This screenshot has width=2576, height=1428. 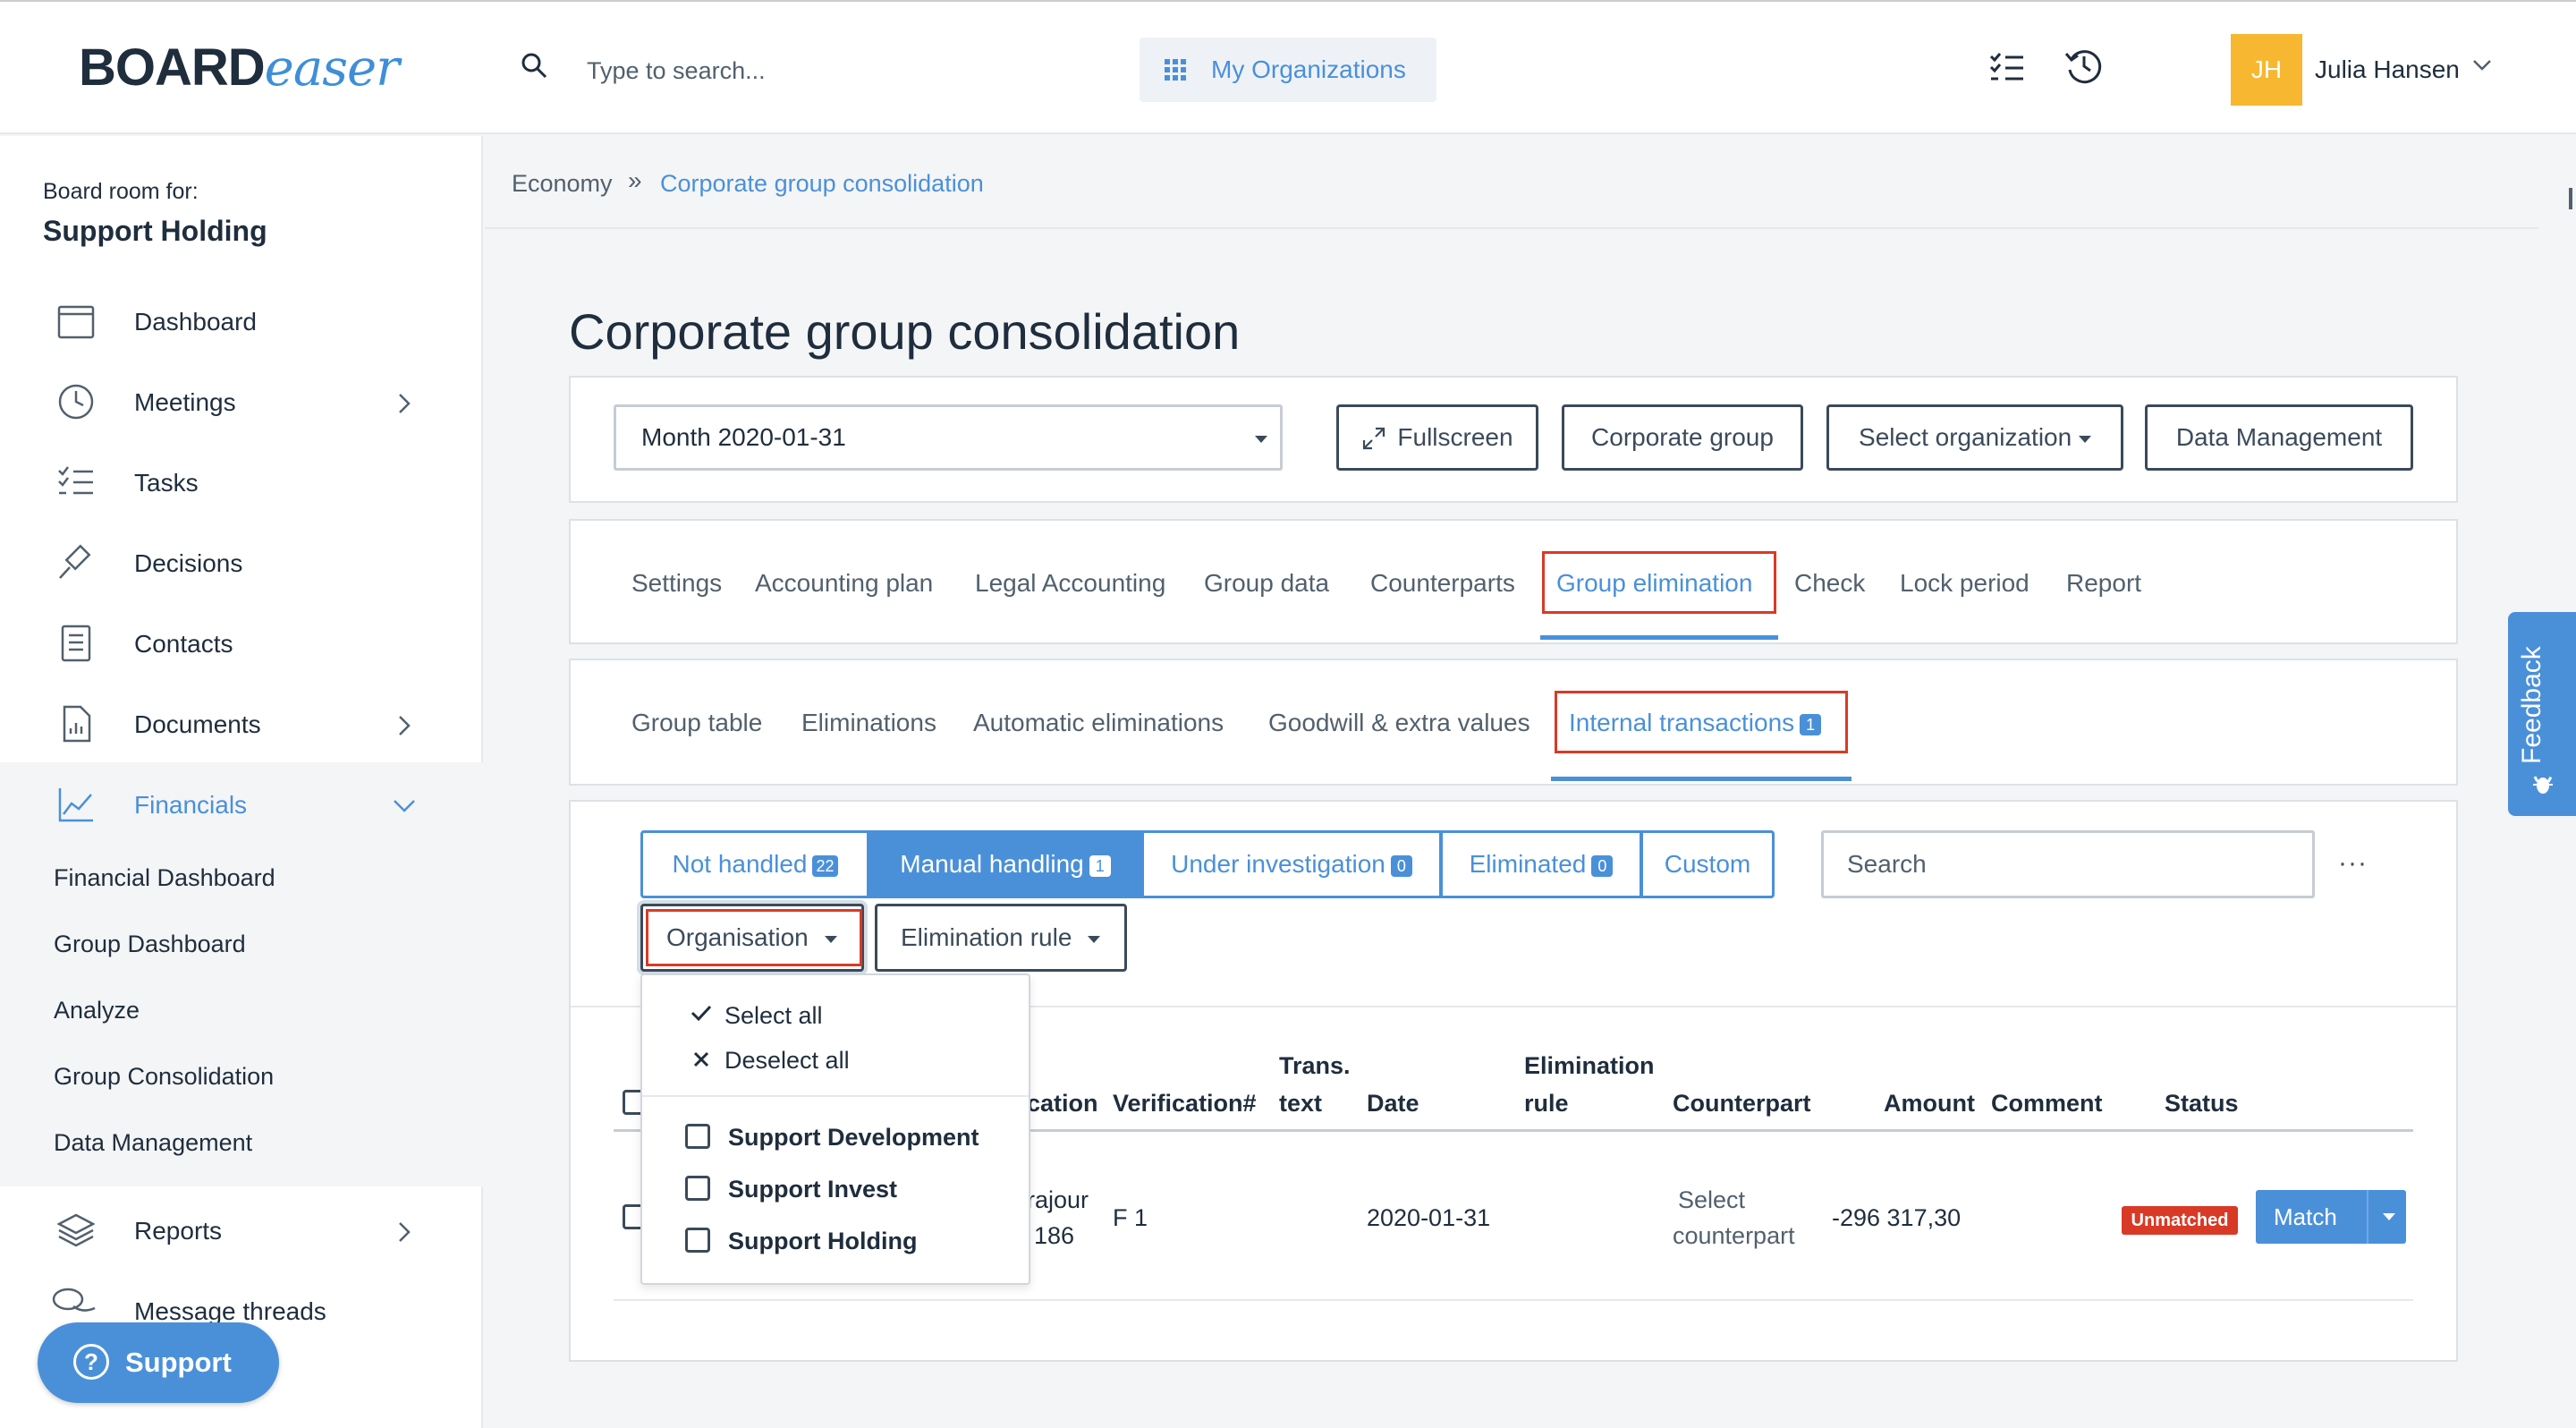 I want to click on sidebar-item-financials: Financials, so click(x=241, y=803).